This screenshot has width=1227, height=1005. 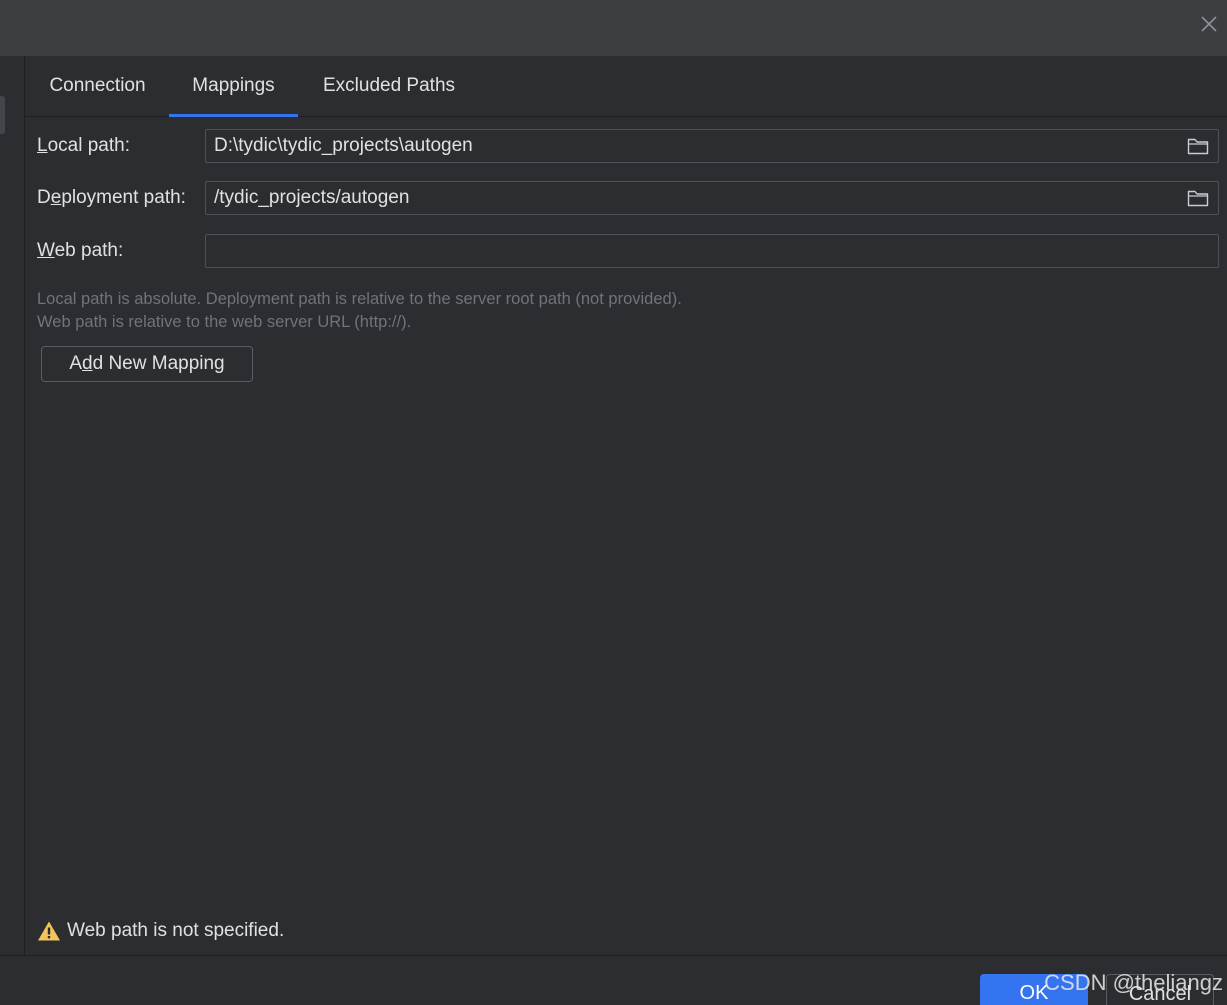 I want to click on dialog-footer: OK Cancel, so click(x=613, y=980).